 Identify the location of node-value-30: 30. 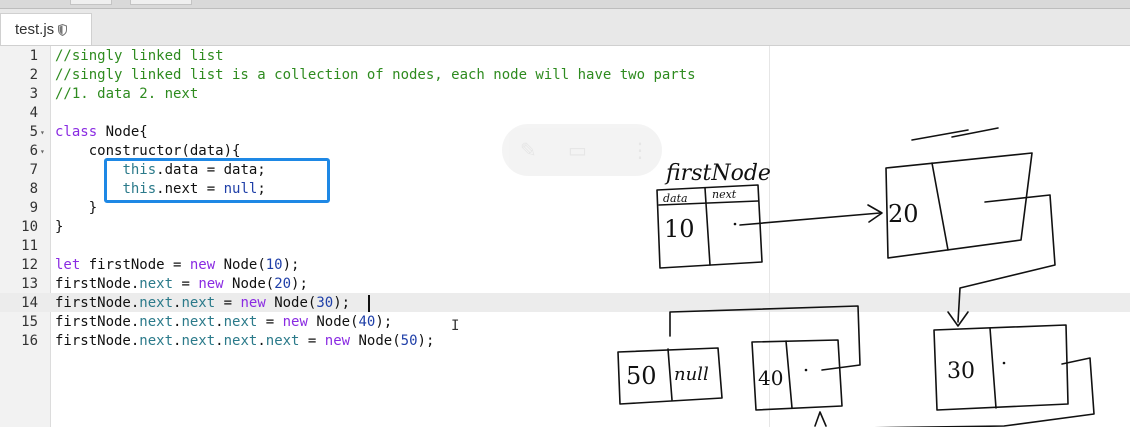
(961, 371).